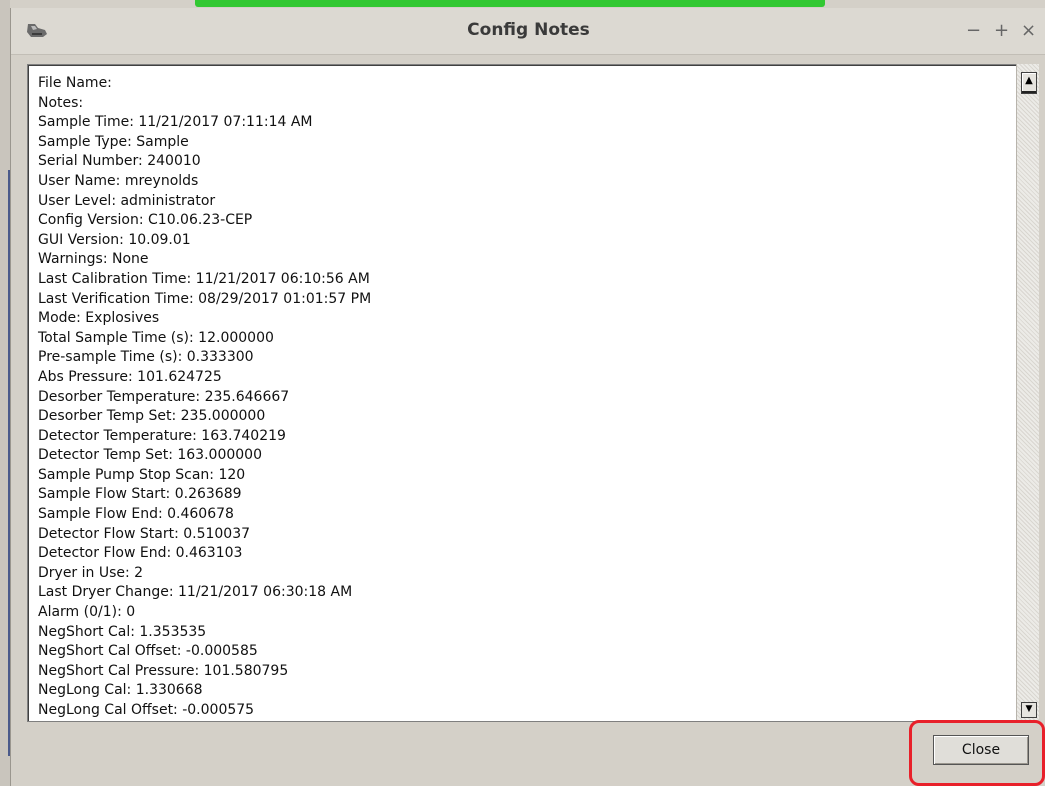 The image size is (1045, 786). I want to click on vertical-scrollbar: ▲ ▼, so click(1027, 392).